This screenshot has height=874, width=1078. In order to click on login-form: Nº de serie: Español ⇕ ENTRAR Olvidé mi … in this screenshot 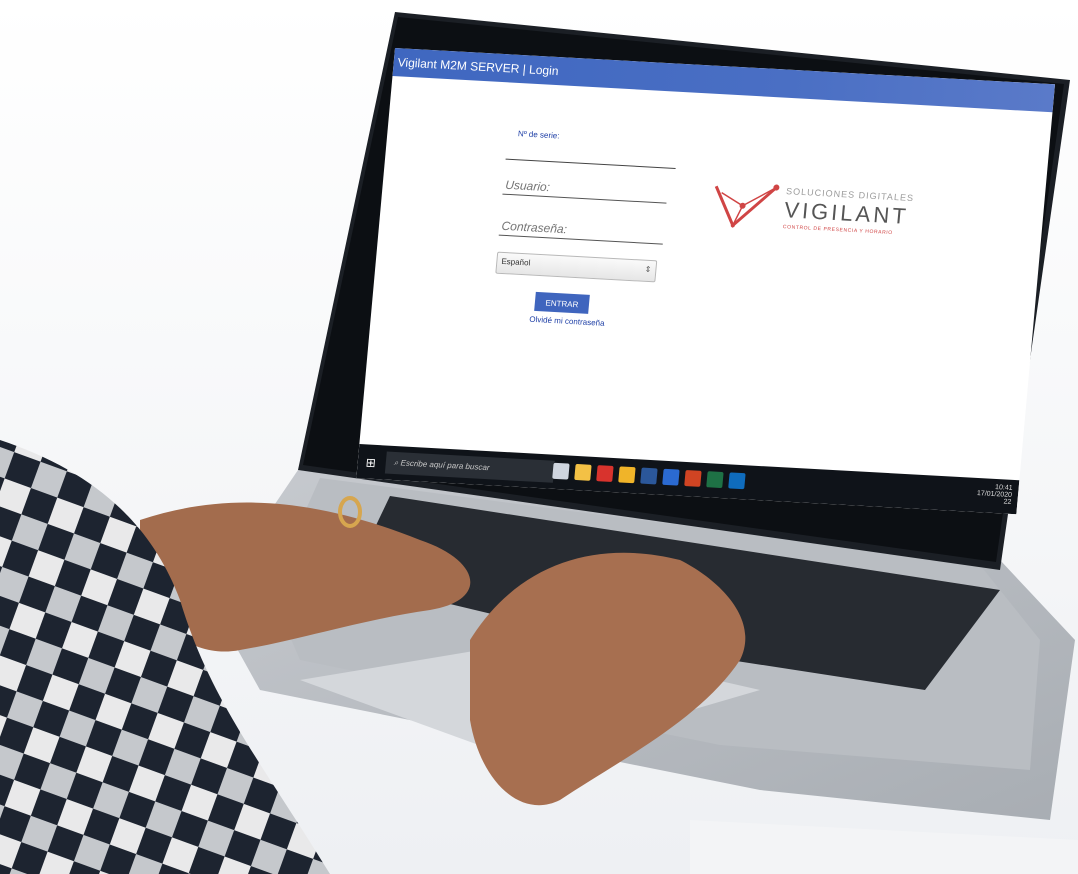, I will do `click(584, 230)`.